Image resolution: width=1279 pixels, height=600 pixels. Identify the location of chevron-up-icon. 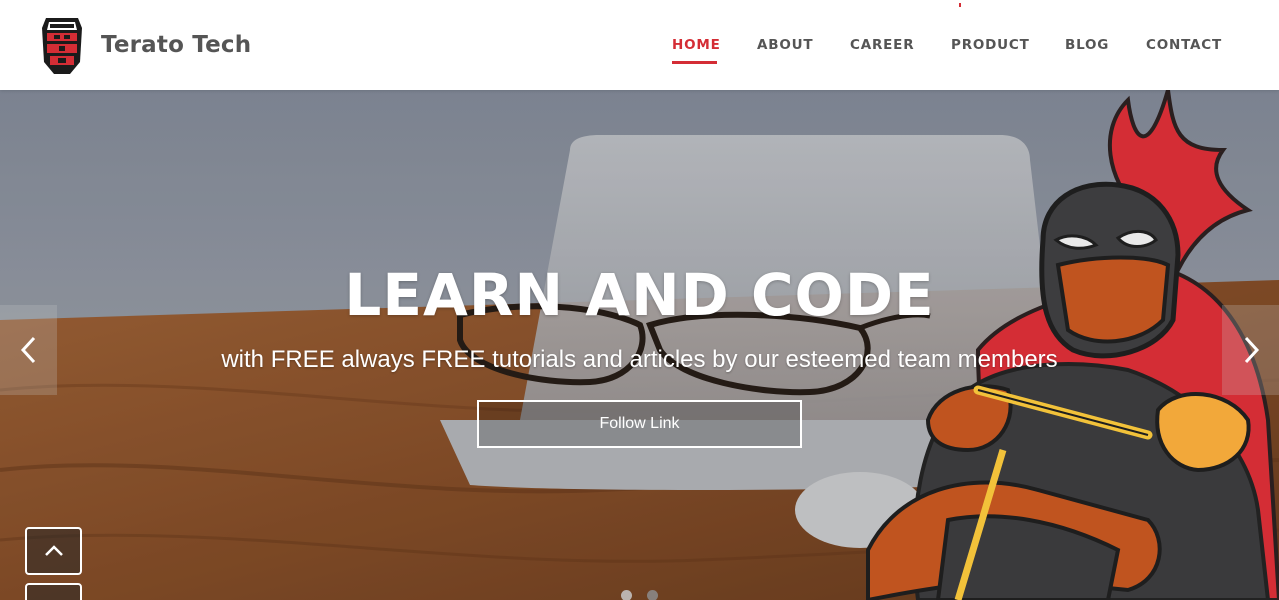
(53, 550).